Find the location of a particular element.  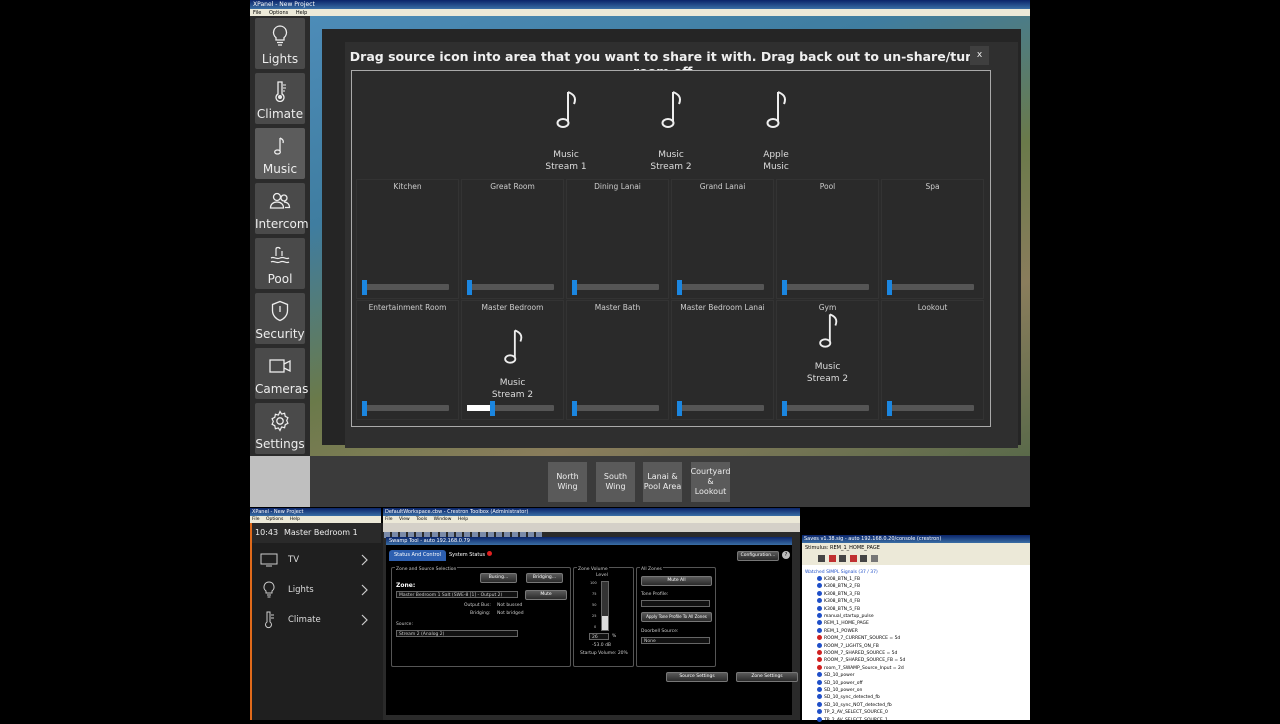

mute-button: Mute is located at coordinates (546, 595).